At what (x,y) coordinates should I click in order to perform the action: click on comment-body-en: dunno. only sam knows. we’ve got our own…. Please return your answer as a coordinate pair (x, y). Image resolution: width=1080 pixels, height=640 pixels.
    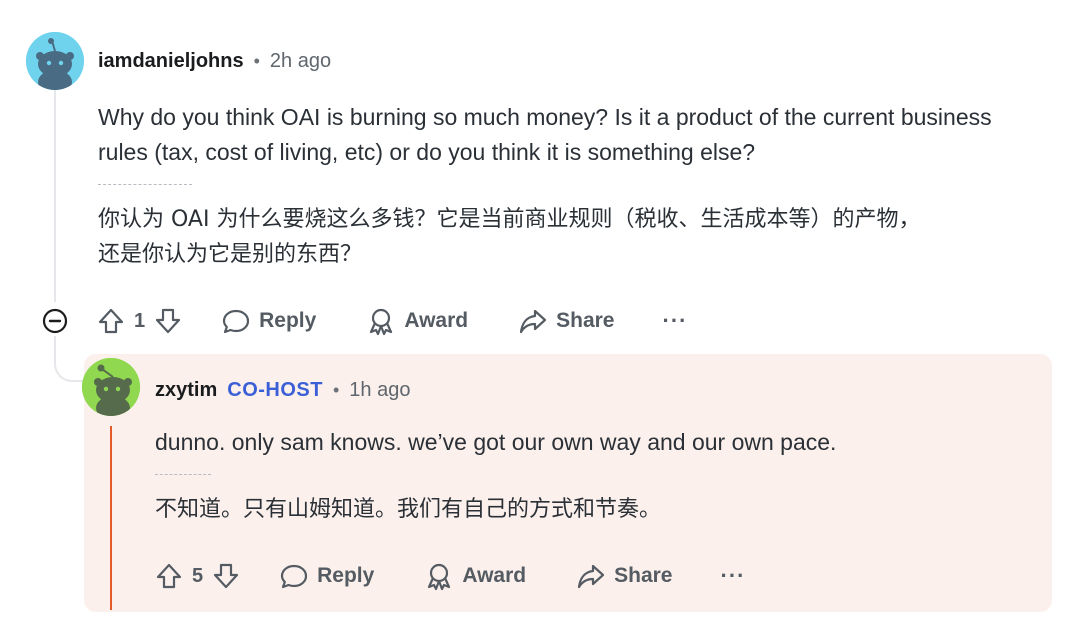
    Looking at the image, I should click on (496, 442).